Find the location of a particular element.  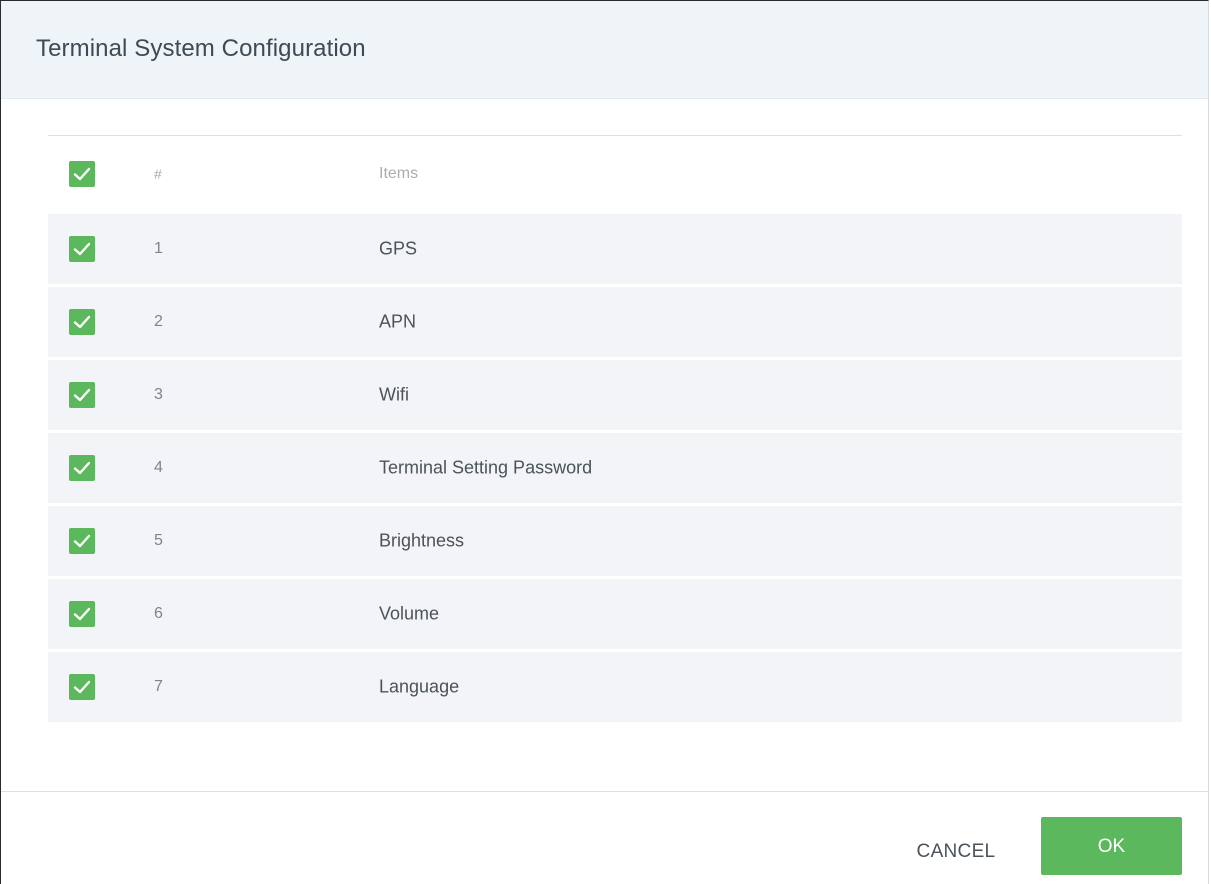

table-row: 3 Wifi is located at coordinates (615, 395).